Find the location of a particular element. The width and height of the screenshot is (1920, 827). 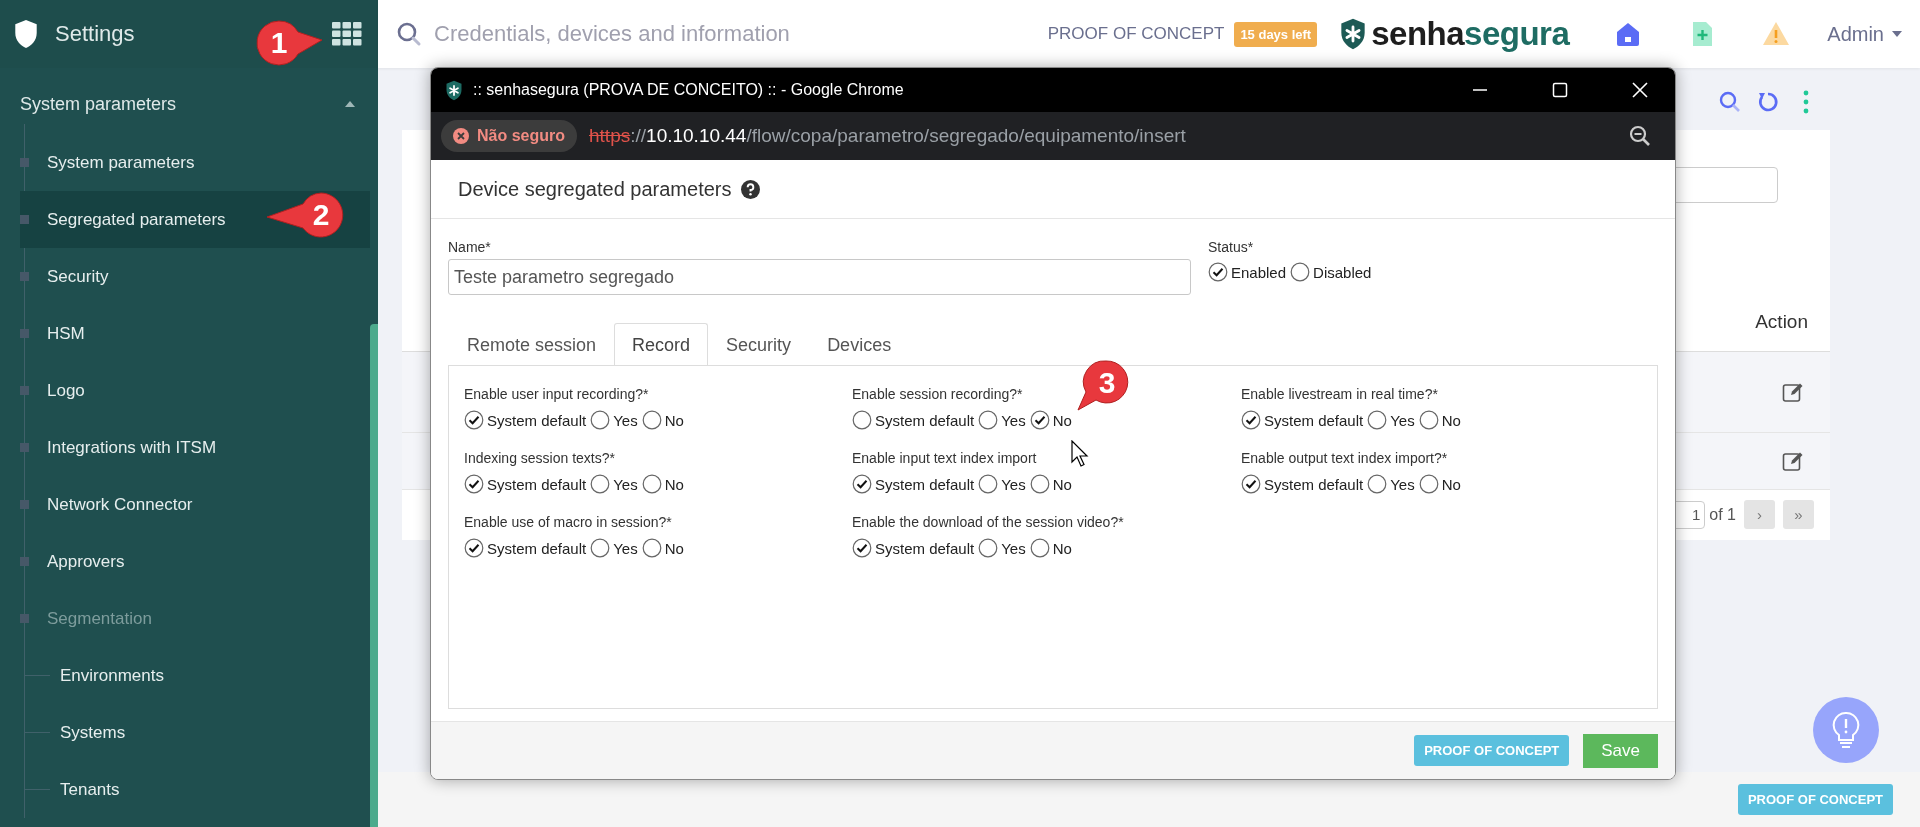

refresh-icon is located at coordinates (1768, 102).